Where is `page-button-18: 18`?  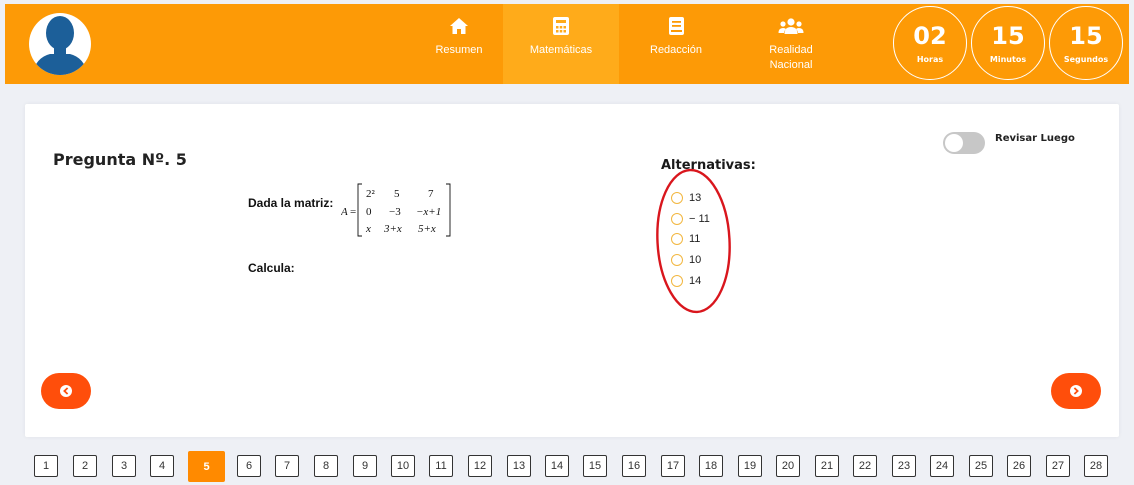
page-button-18: 18 is located at coordinates (711, 466).